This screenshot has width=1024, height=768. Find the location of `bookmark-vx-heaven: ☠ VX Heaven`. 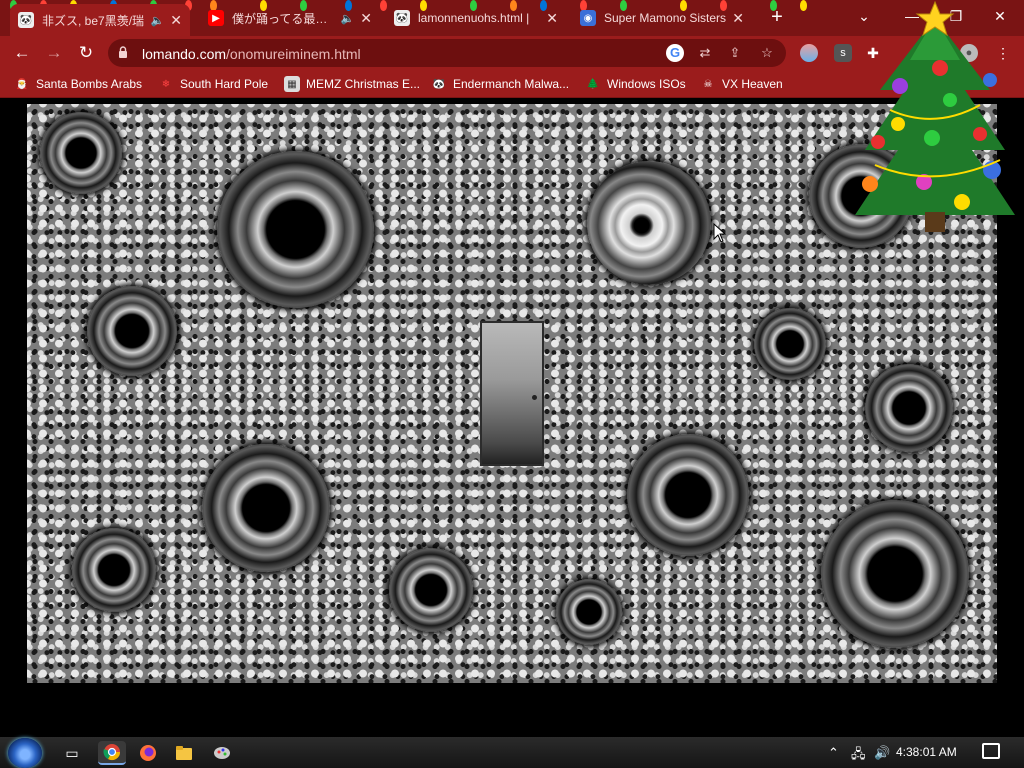

bookmark-vx-heaven: ☠ VX Heaven is located at coordinates (741, 84).